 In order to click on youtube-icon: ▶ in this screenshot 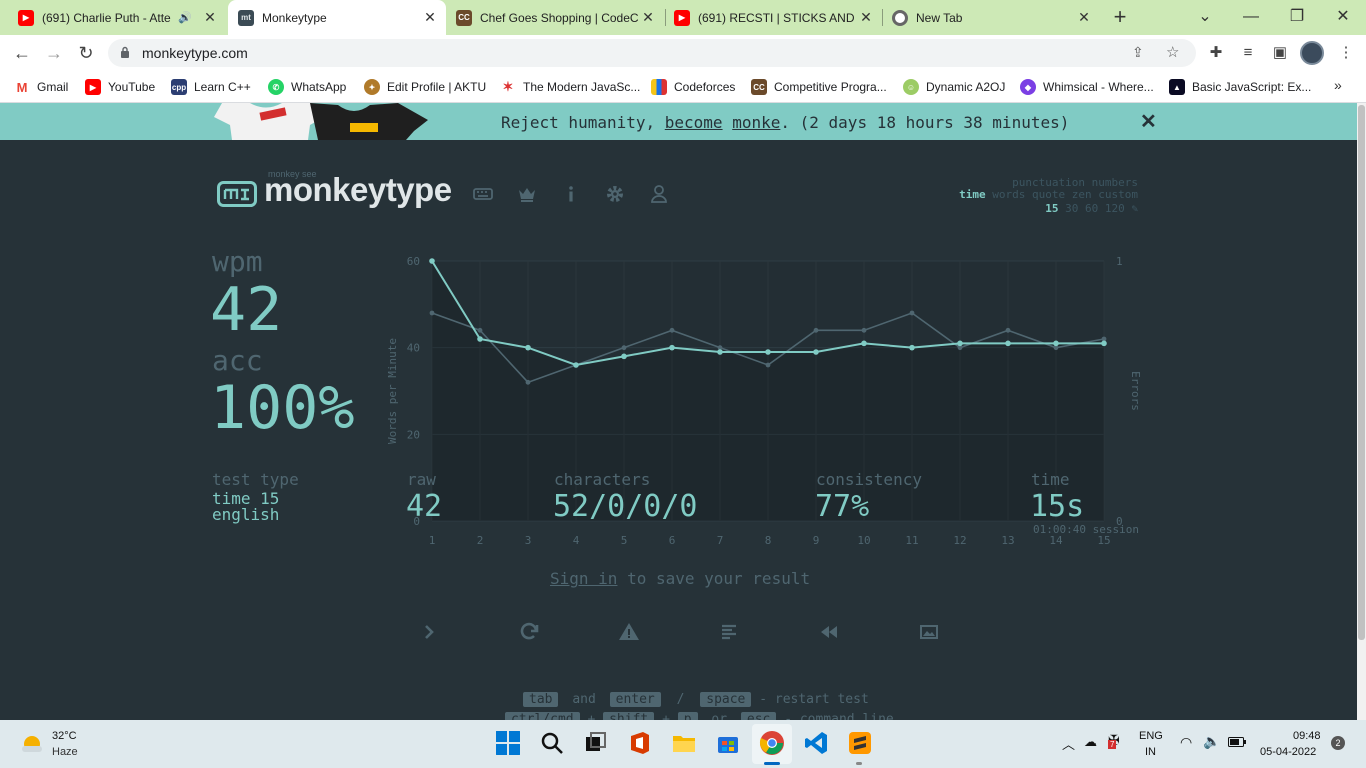, I will do `click(682, 17)`.